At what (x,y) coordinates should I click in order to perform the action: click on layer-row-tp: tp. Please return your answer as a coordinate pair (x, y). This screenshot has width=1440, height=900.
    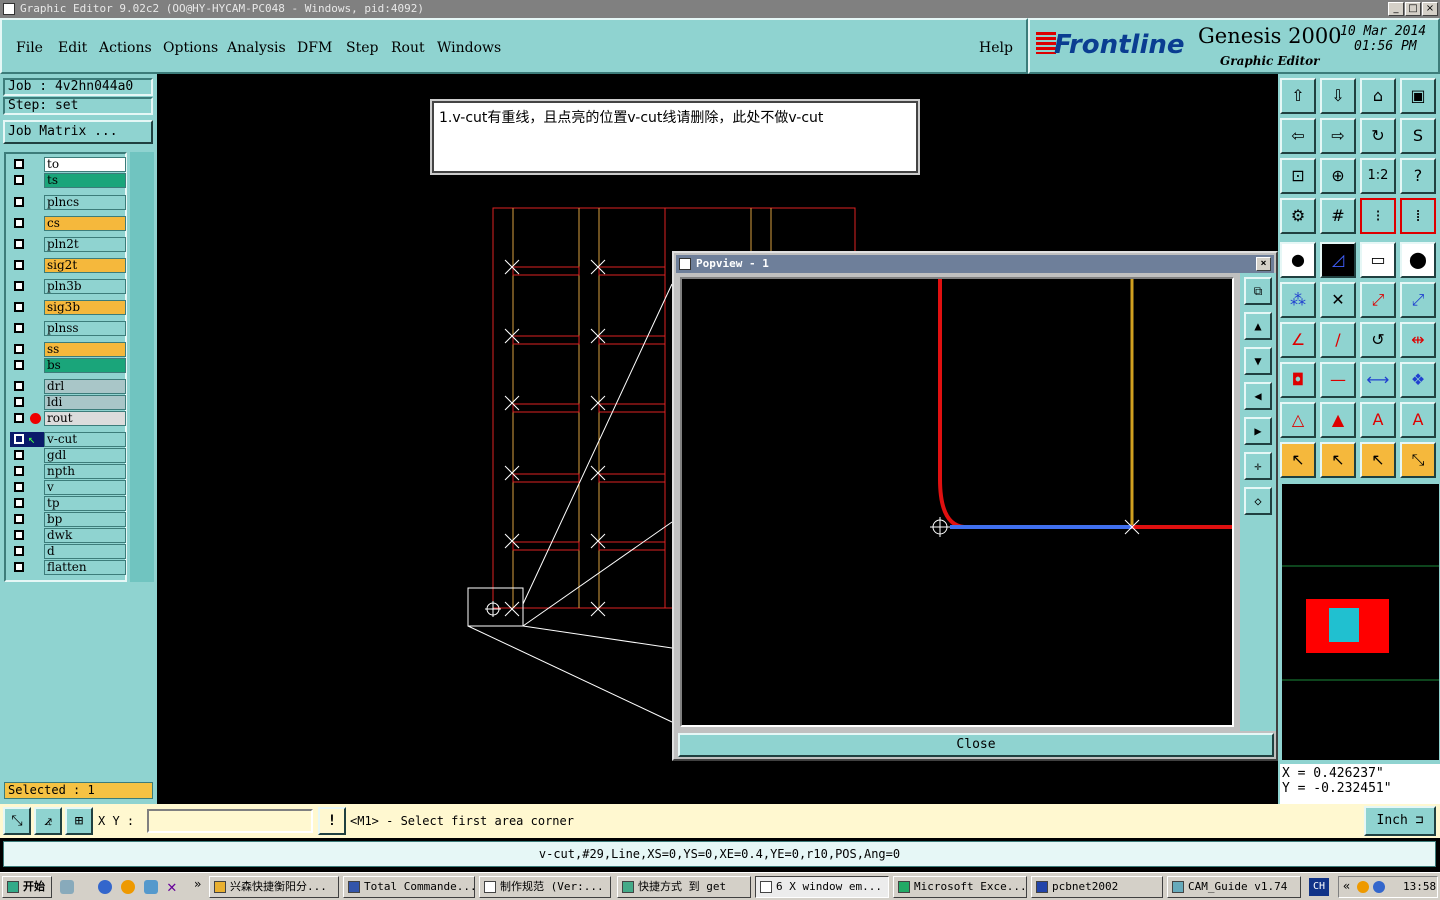
    Looking at the image, I should click on (68, 503).